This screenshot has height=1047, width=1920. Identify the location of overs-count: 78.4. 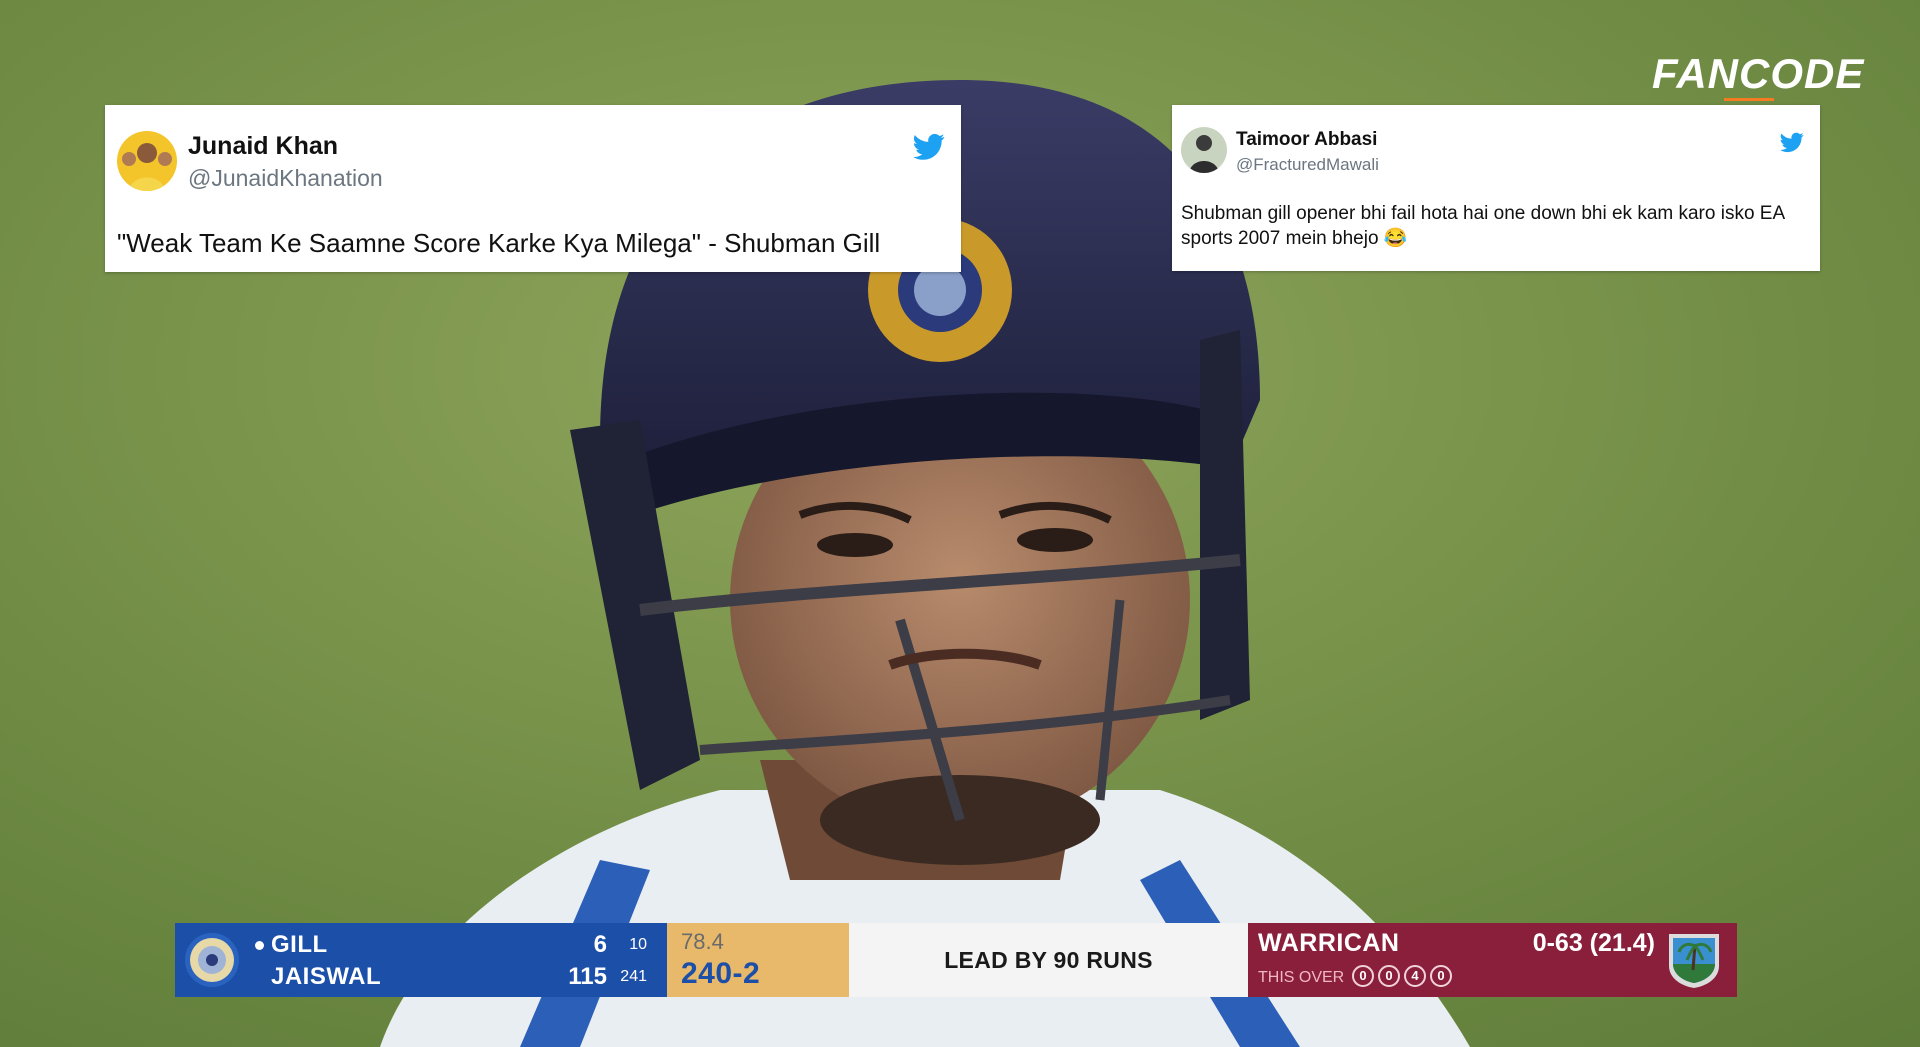
(702, 941).